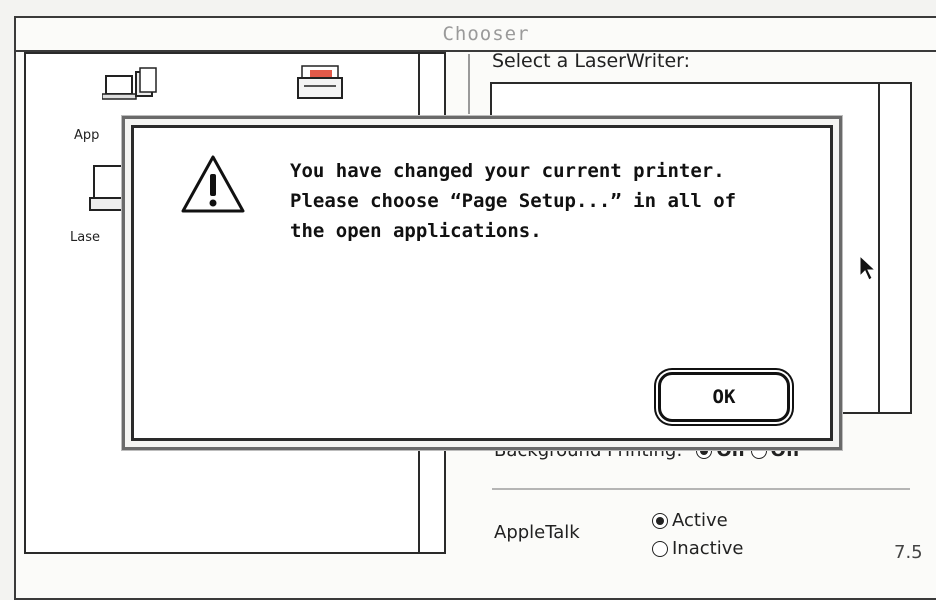 This screenshot has width=936, height=600. Describe the element at coordinates (660, 520) in the screenshot. I see `appletalk-active-radio` at that location.